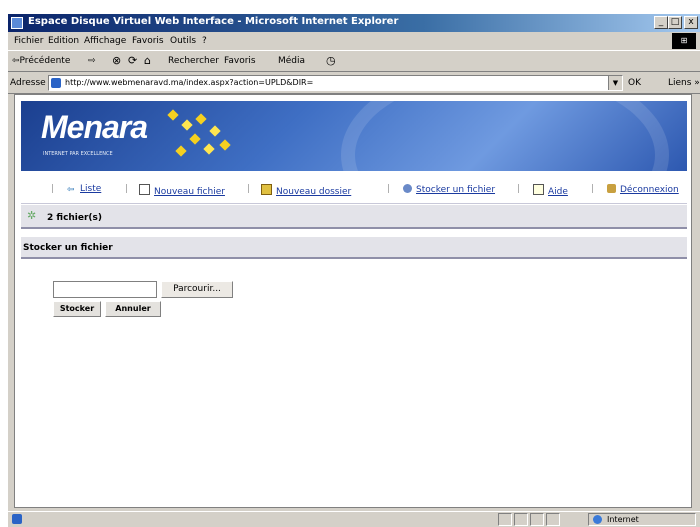 Image resolution: width=700 pixels, height=527 pixels. I want to click on nav-label: Déconnexion, so click(649, 190).